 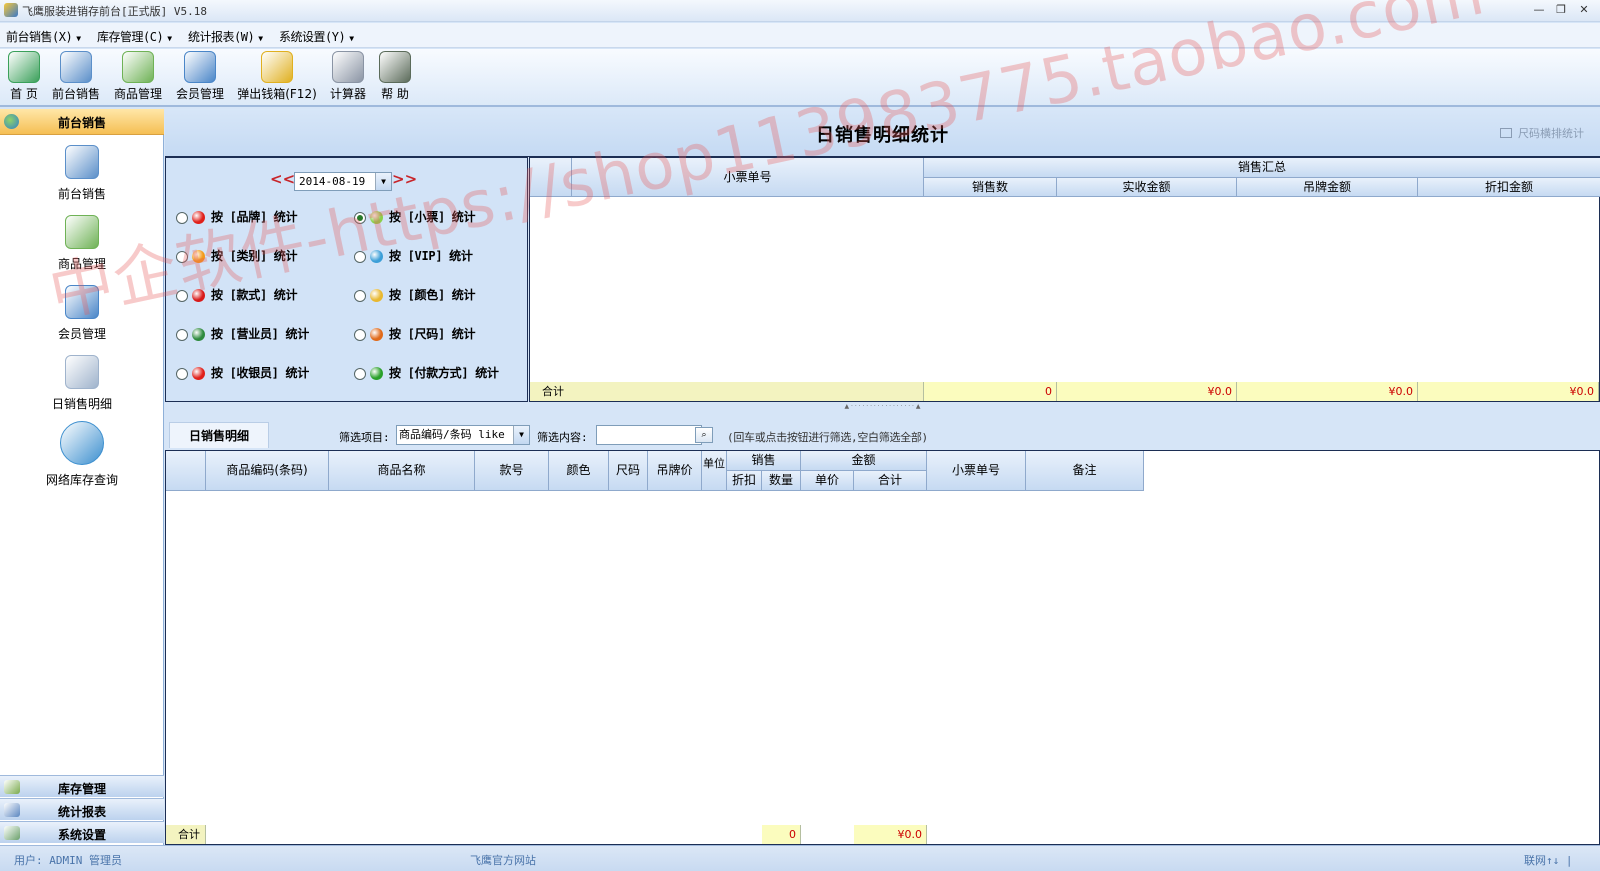 What do you see at coordinates (82, 313) in the screenshot?
I see `sidebar-item-members: 会员管理` at bounding box center [82, 313].